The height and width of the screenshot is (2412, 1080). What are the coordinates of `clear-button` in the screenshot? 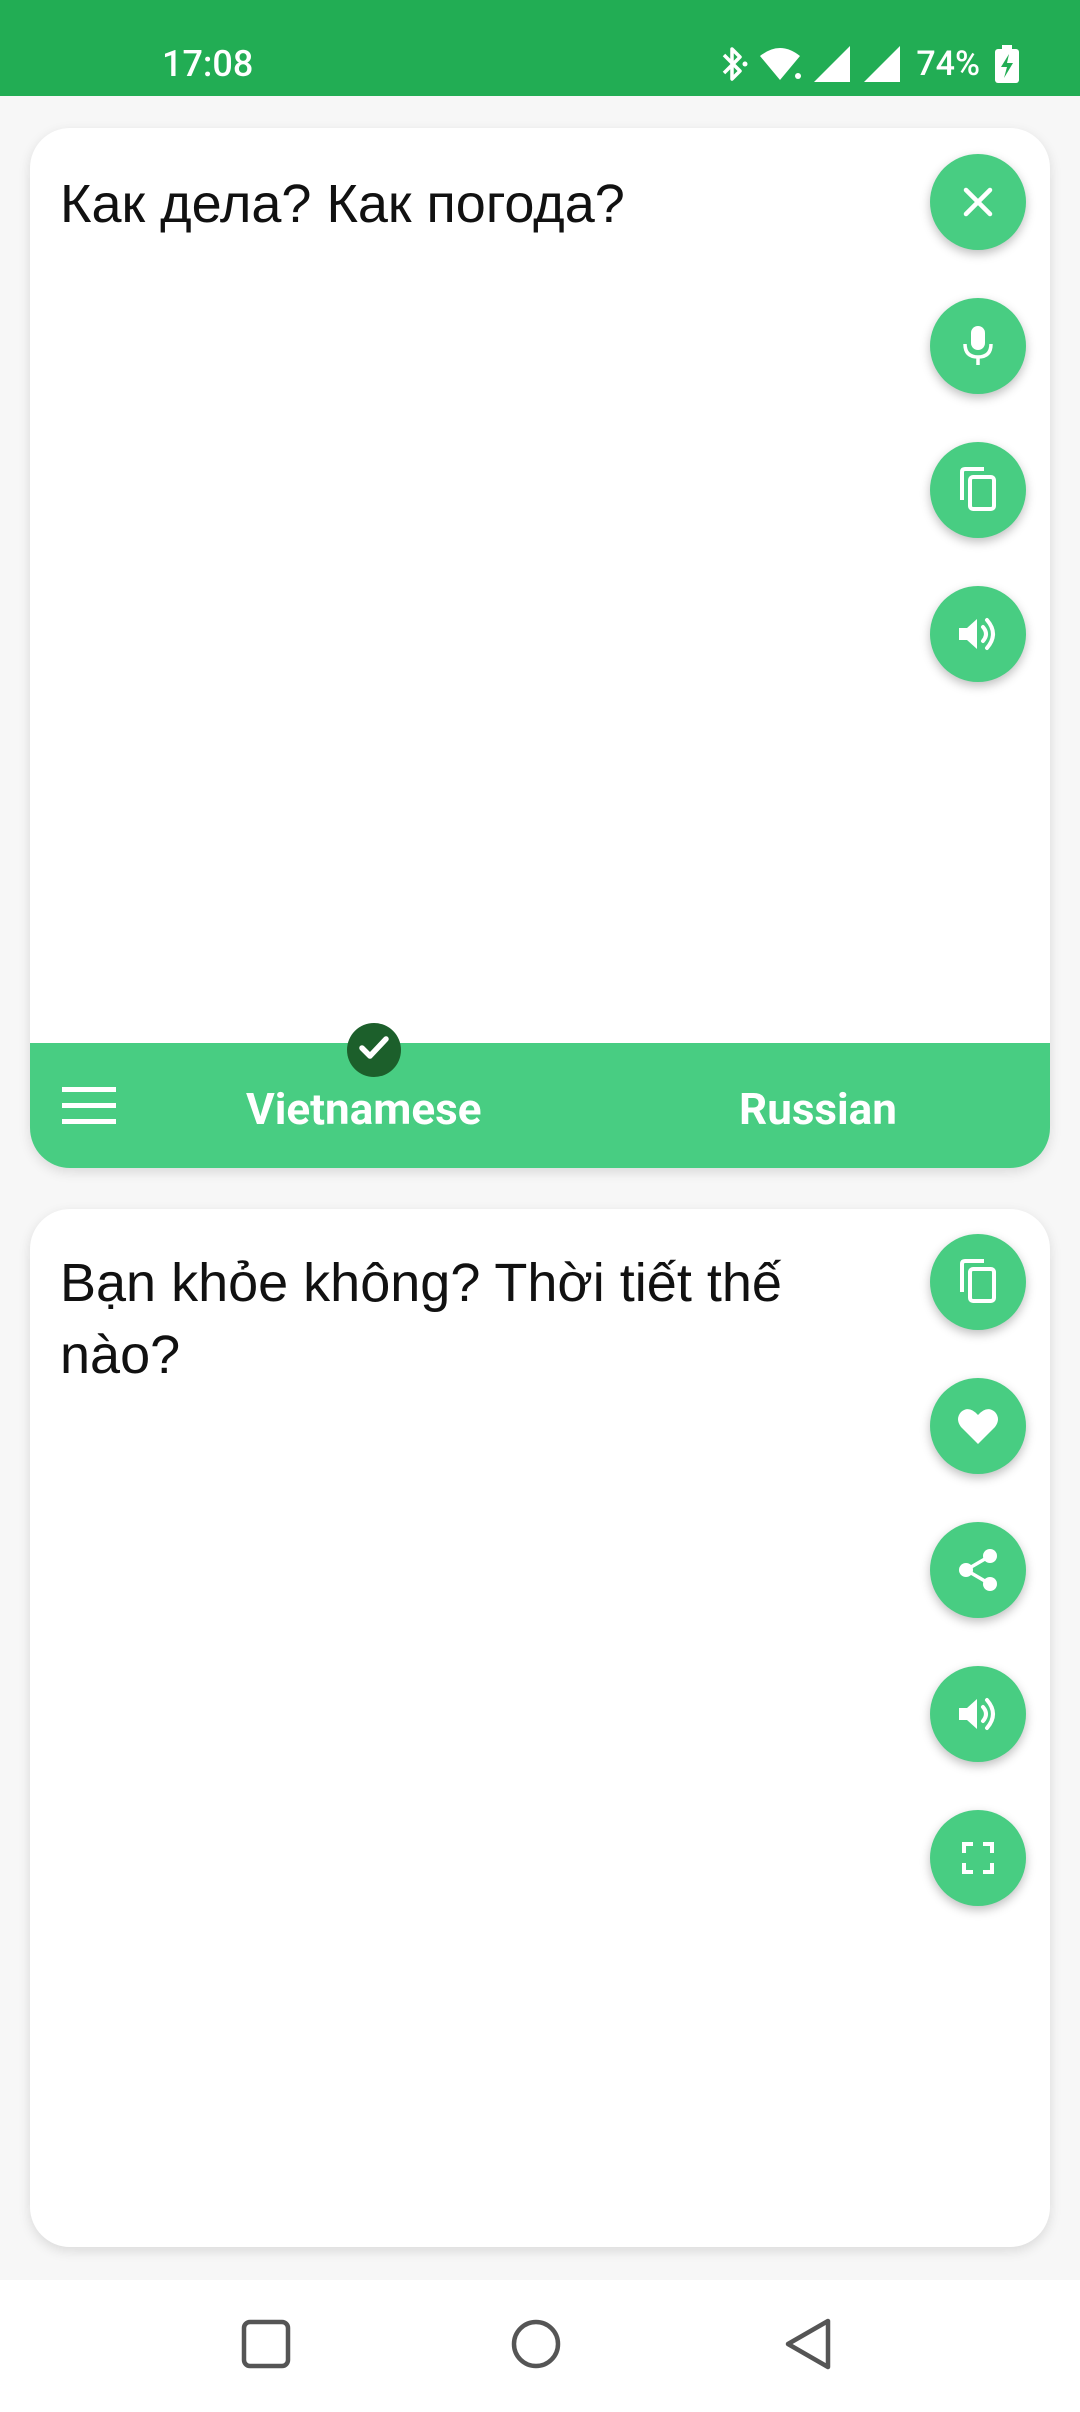 It's located at (978, 202).